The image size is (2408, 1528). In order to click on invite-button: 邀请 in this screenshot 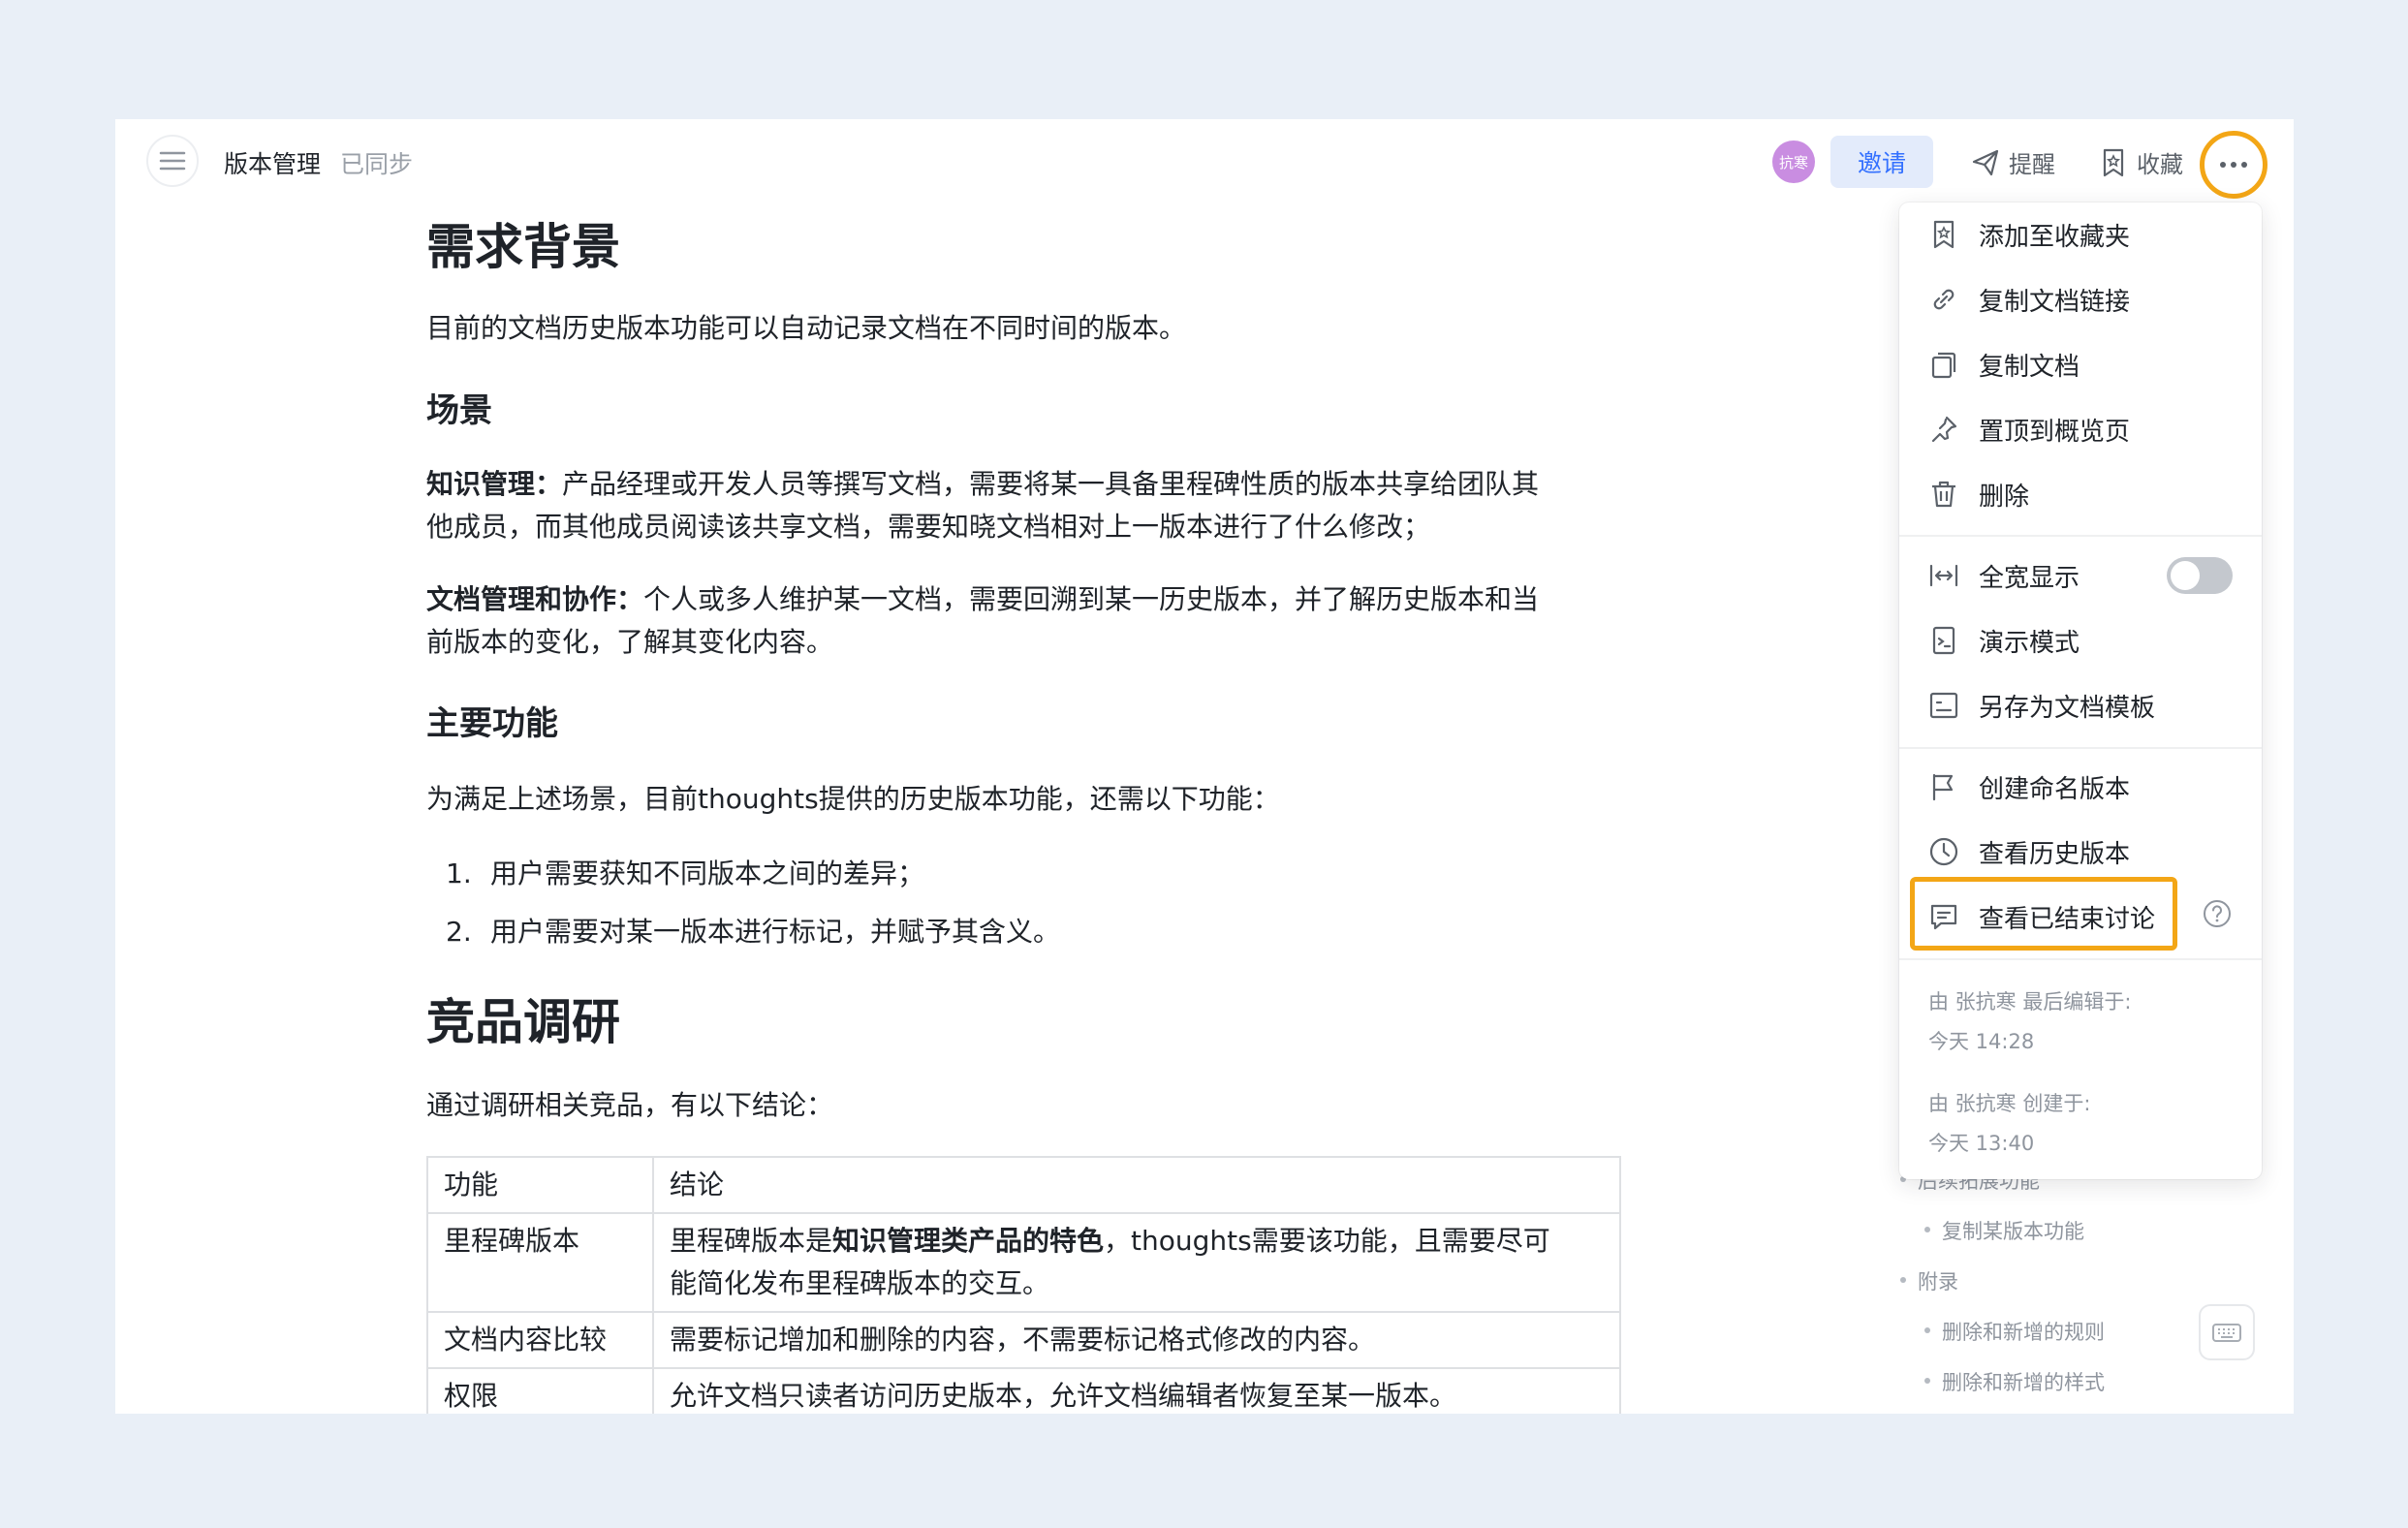, I will do `click(1881, 162)`.